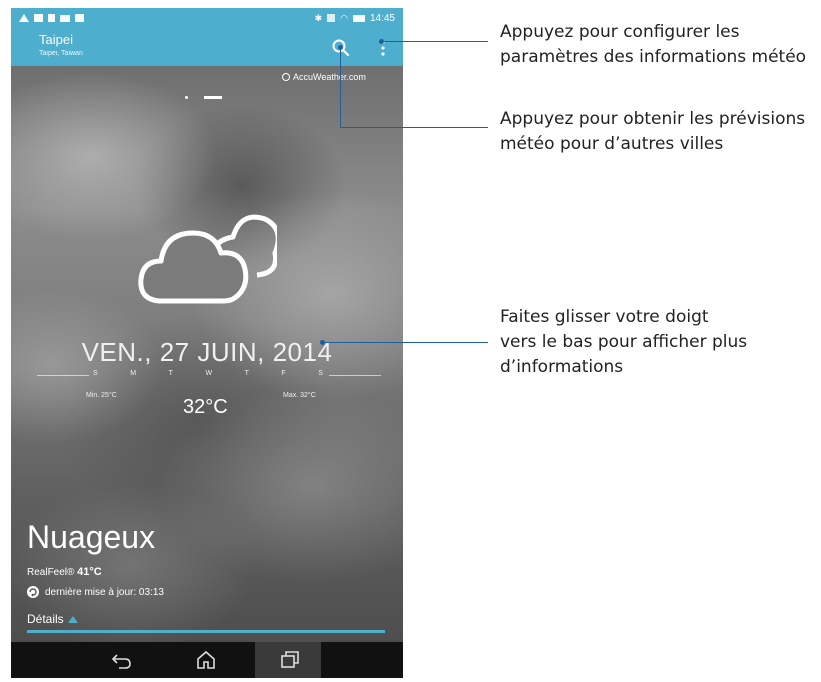 This screenshot has height=682, width=821. What do you see at coordinates (562, 367) in the screenshot?
I see `annotation-swipe-line3: d’informations` at bounding box center [562, 367].